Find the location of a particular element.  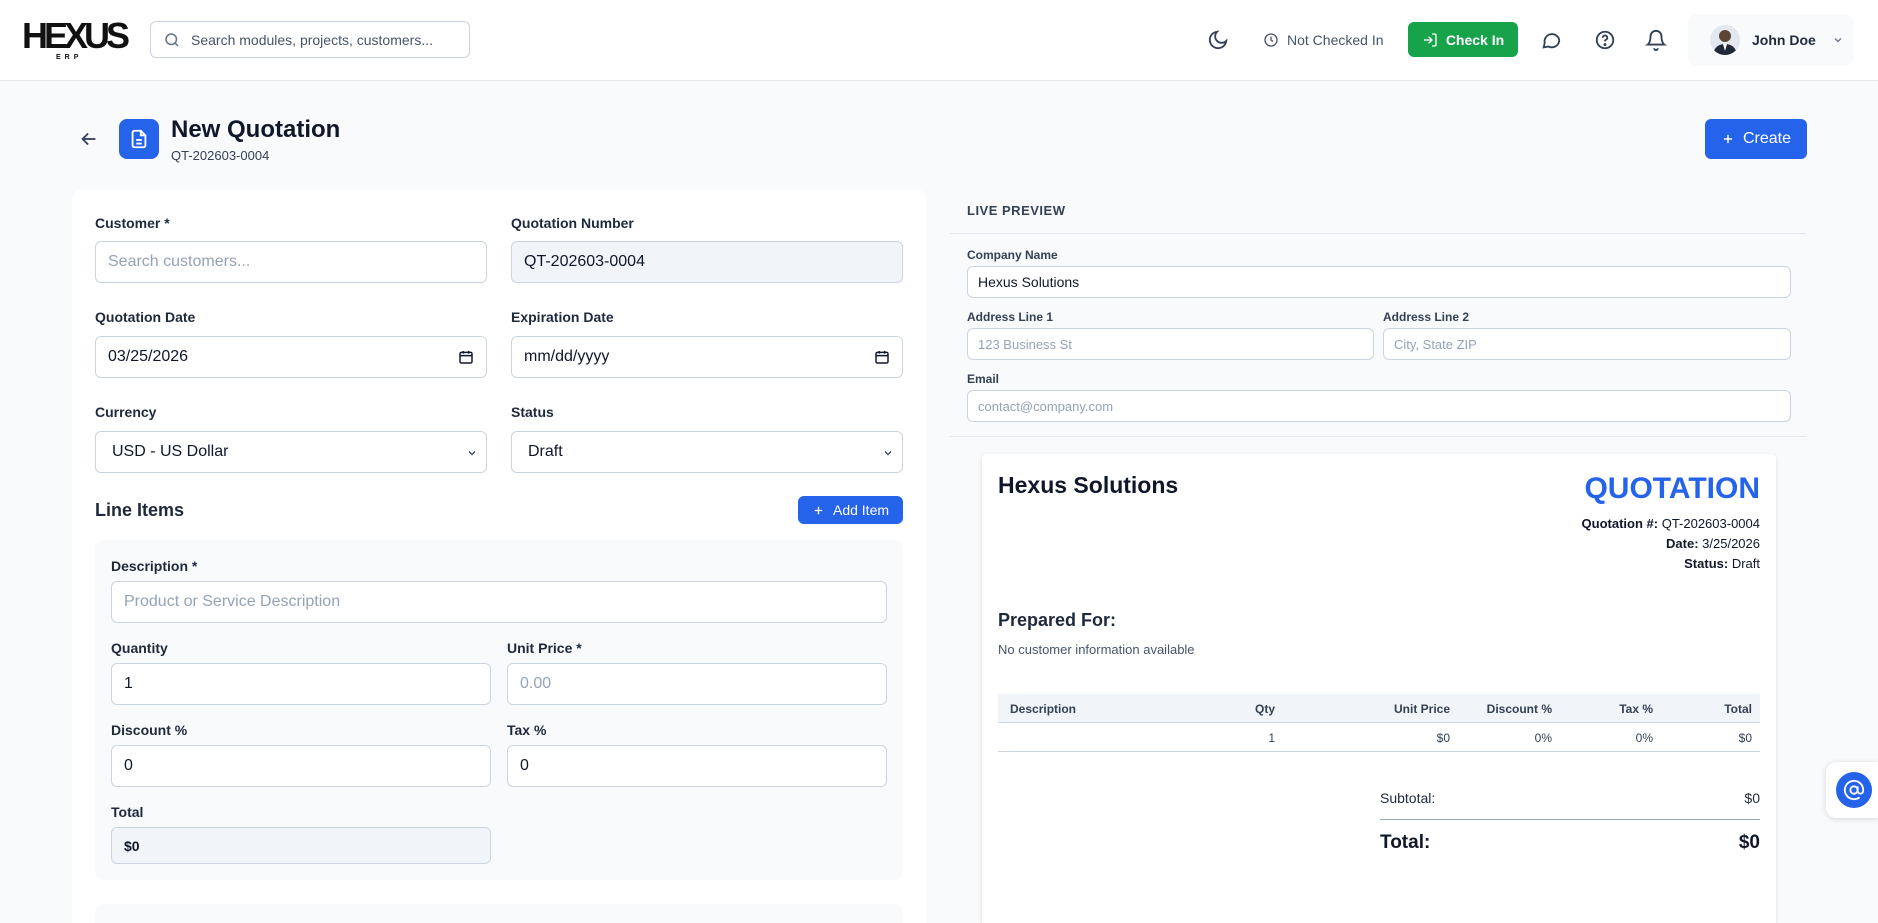

discount-label: Discount % is located at coordinates (149, 730).